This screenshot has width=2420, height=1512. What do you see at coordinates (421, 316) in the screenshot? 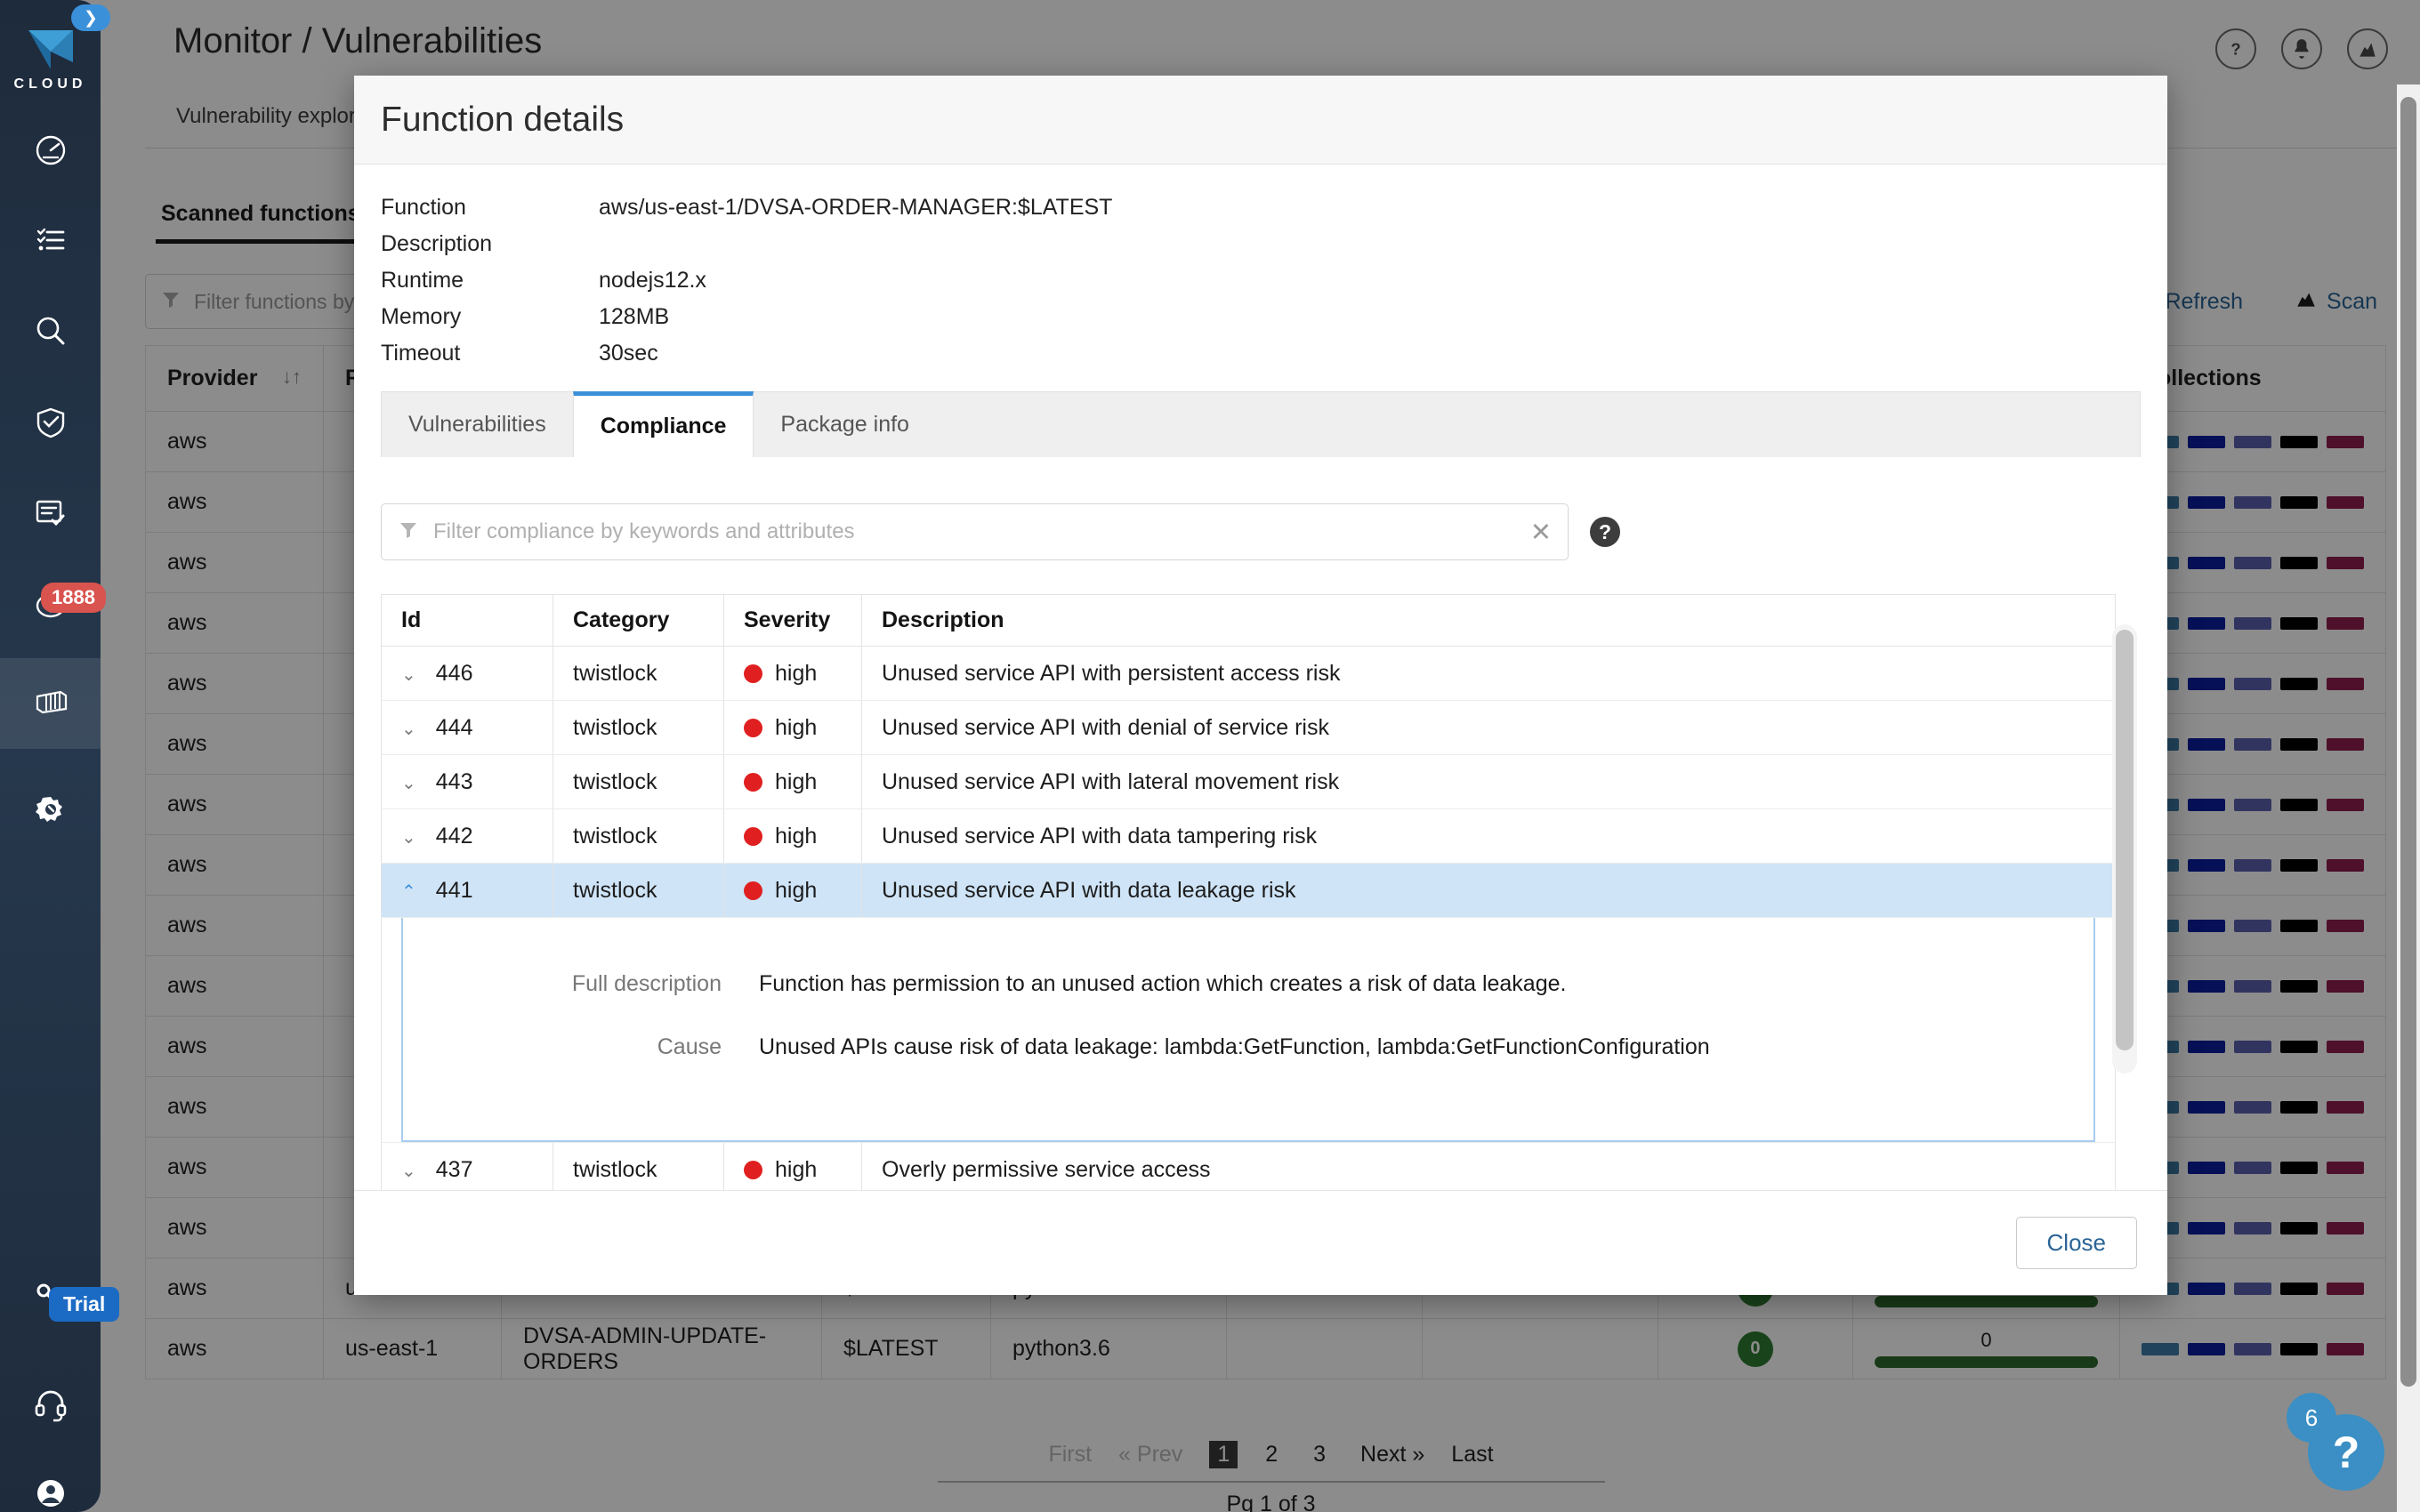
I see `meta-label: Memory` at bounding box center [421, 316].